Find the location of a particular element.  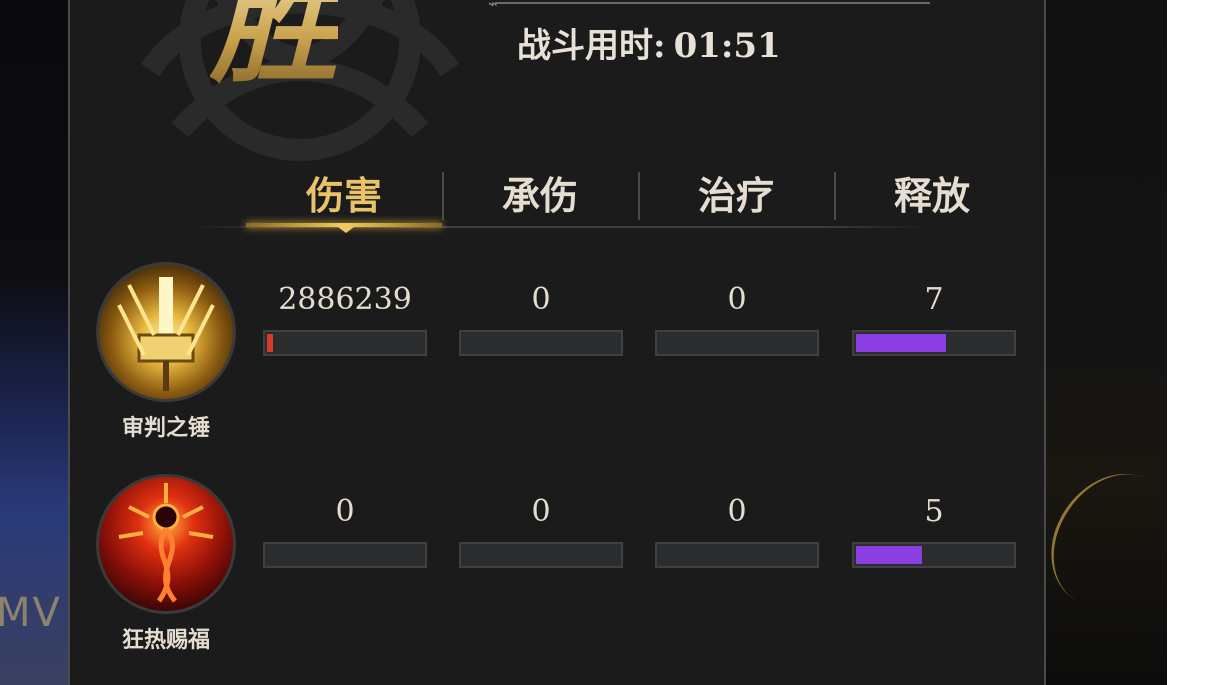

header-divider is located at coordinates (712, 3).